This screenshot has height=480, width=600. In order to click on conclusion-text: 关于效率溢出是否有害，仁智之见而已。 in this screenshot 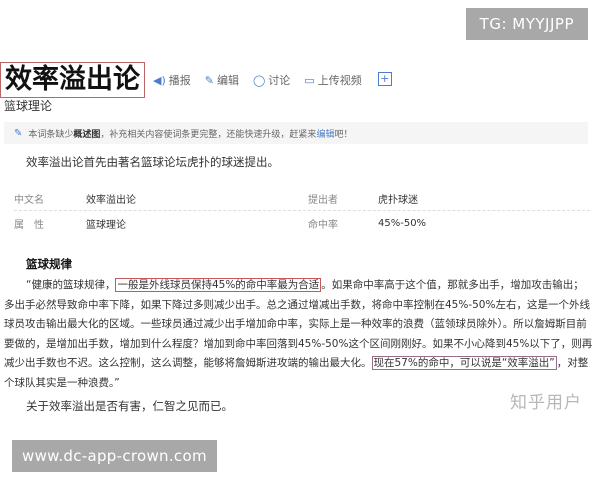, I will do `click(129, 406)`.